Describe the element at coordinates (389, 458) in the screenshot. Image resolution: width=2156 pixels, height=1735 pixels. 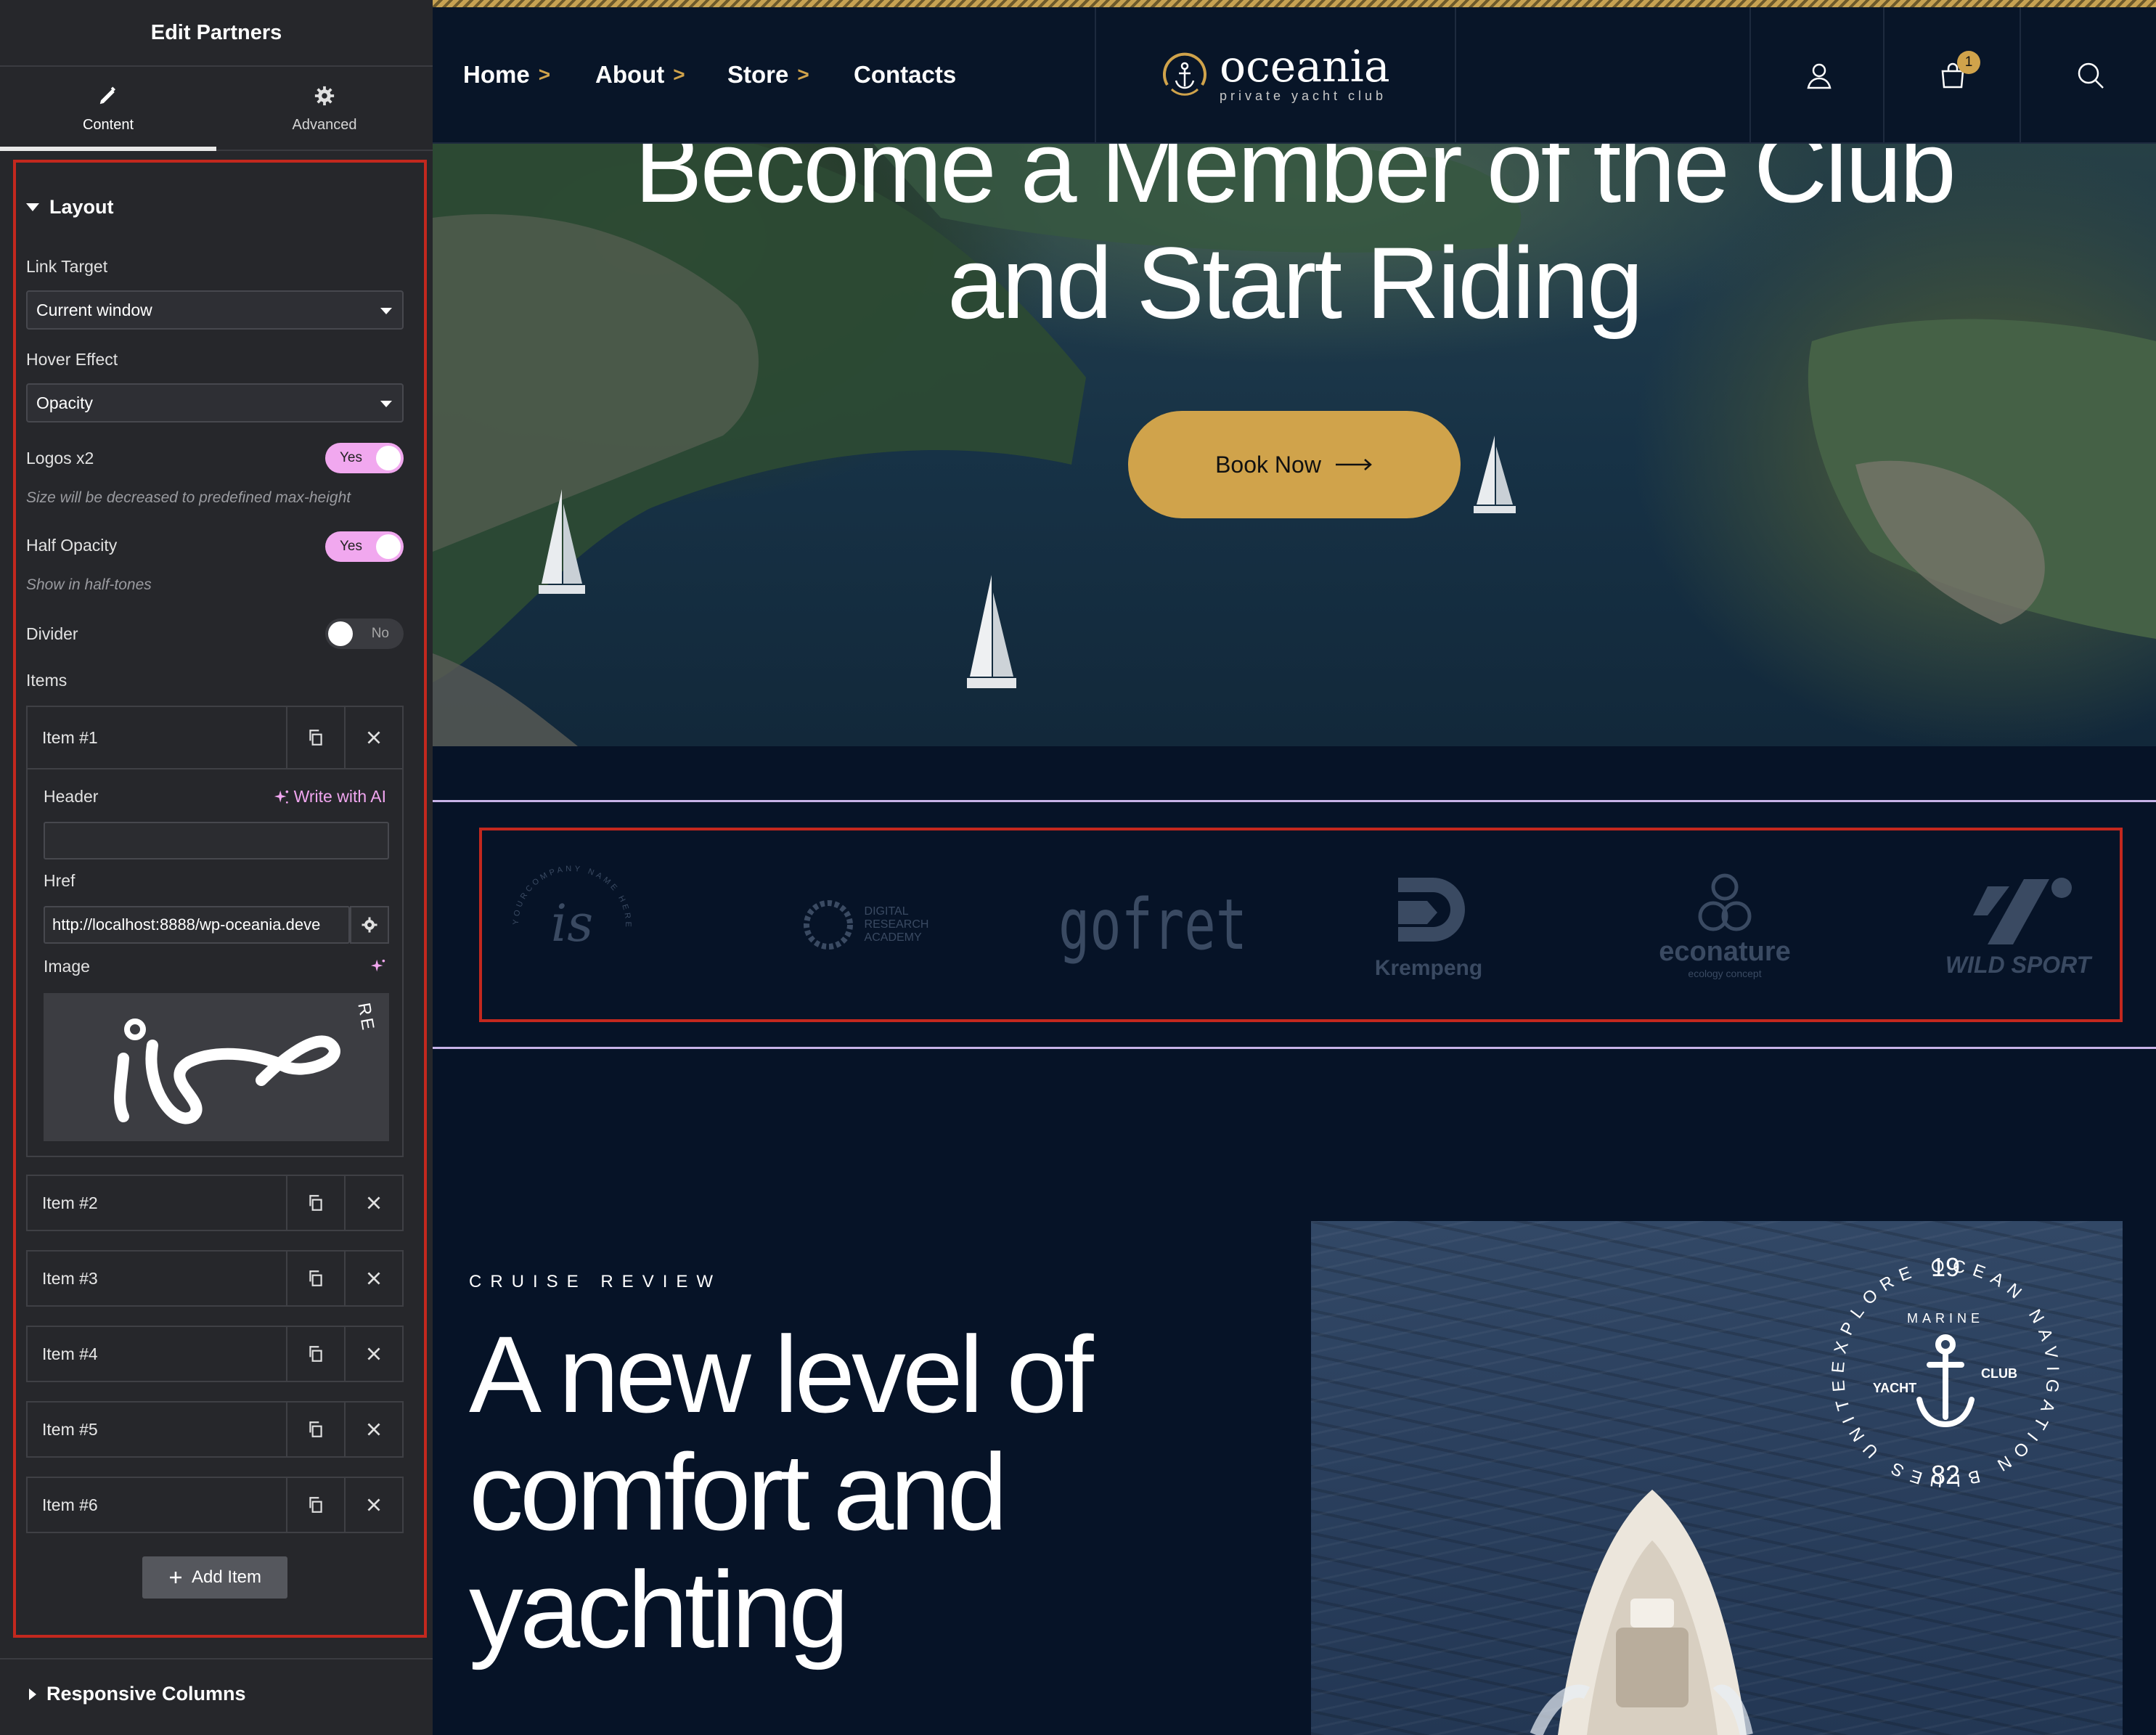
I see `toggle-knob` at that location.